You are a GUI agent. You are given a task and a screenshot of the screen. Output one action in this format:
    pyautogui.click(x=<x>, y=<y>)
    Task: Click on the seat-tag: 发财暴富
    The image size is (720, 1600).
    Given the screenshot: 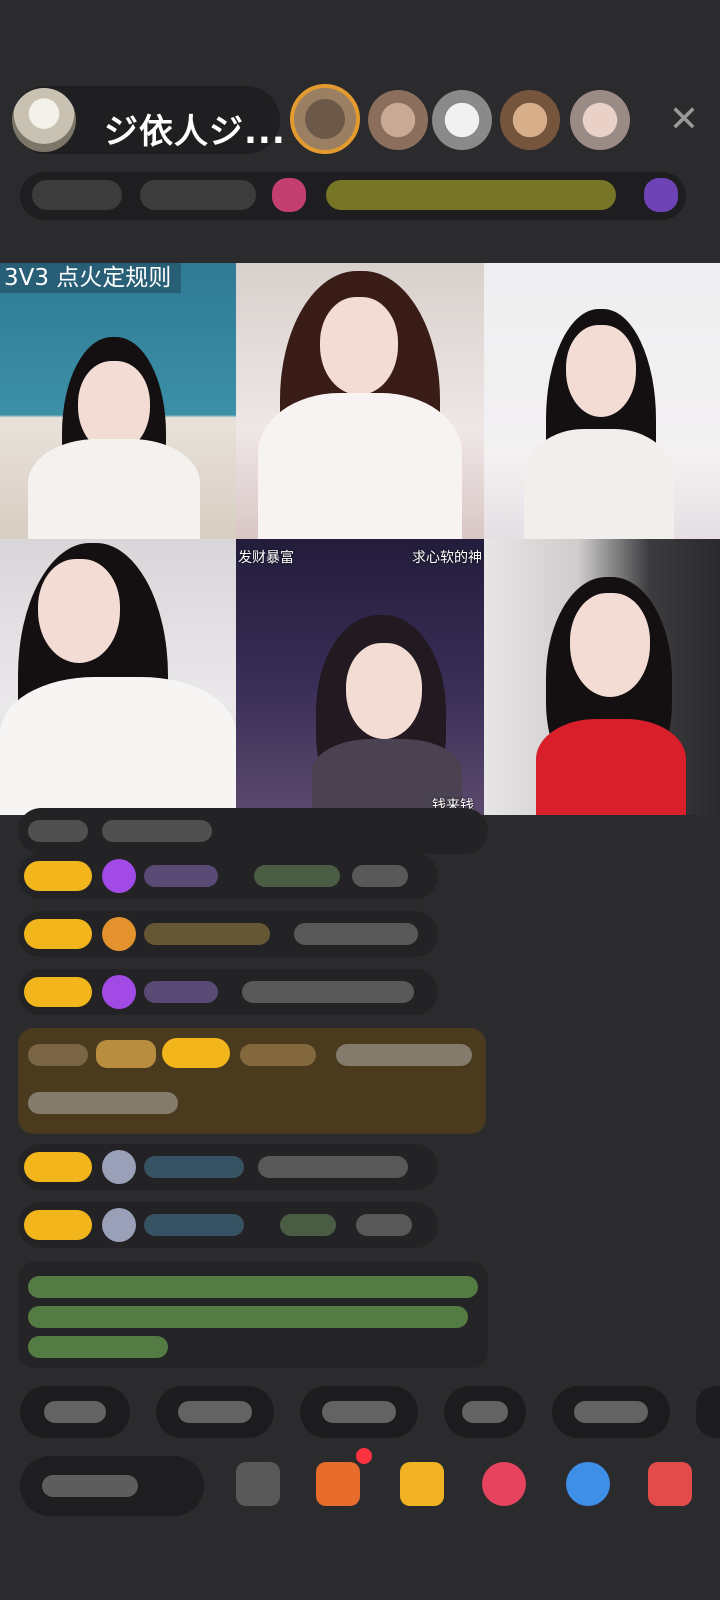 What is the action you would take?
    pyautogui.click(x=266, y=558)
    